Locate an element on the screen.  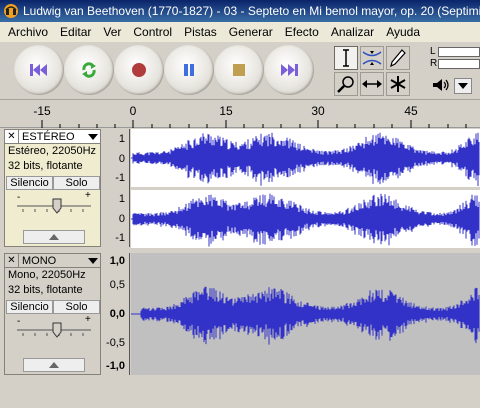
scale-label: 0,0 is located at coordinates (117, 314).